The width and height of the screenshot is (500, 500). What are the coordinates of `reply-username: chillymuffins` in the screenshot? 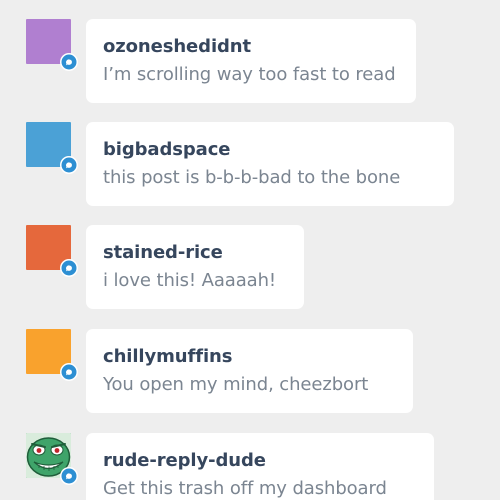 It's located at (249, 357).